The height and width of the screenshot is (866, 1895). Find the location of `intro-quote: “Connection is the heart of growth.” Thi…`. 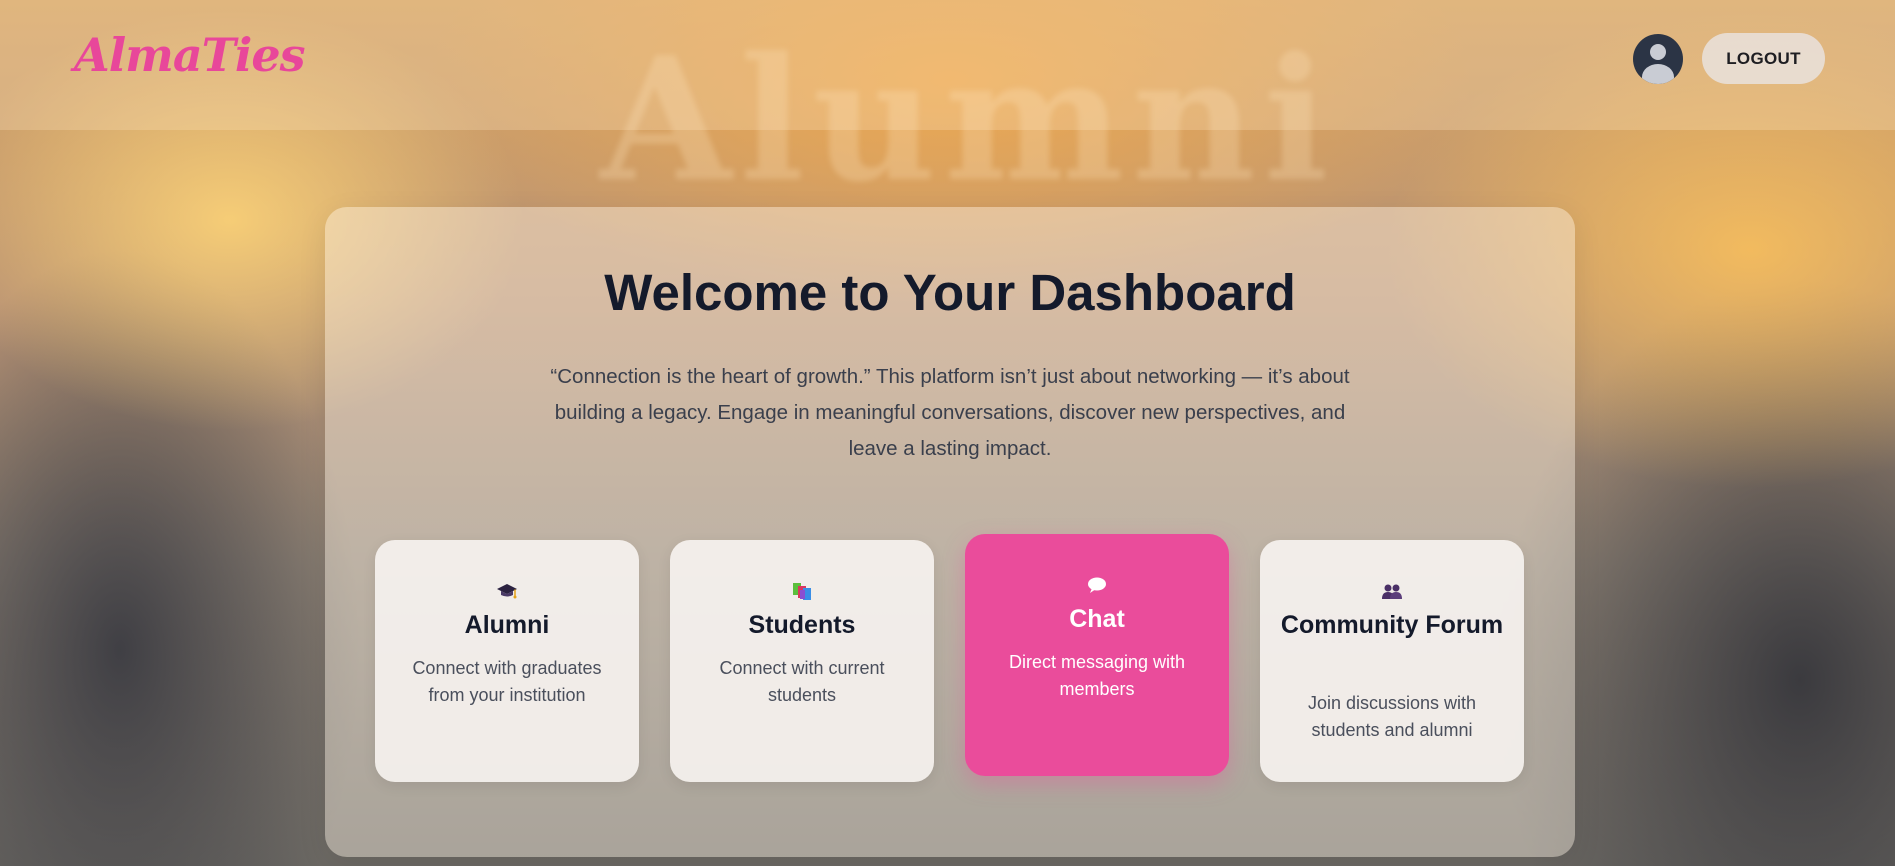

intro-quote: “Connection is the heart of growth.” Thi… is located at coordinates (950, 412).